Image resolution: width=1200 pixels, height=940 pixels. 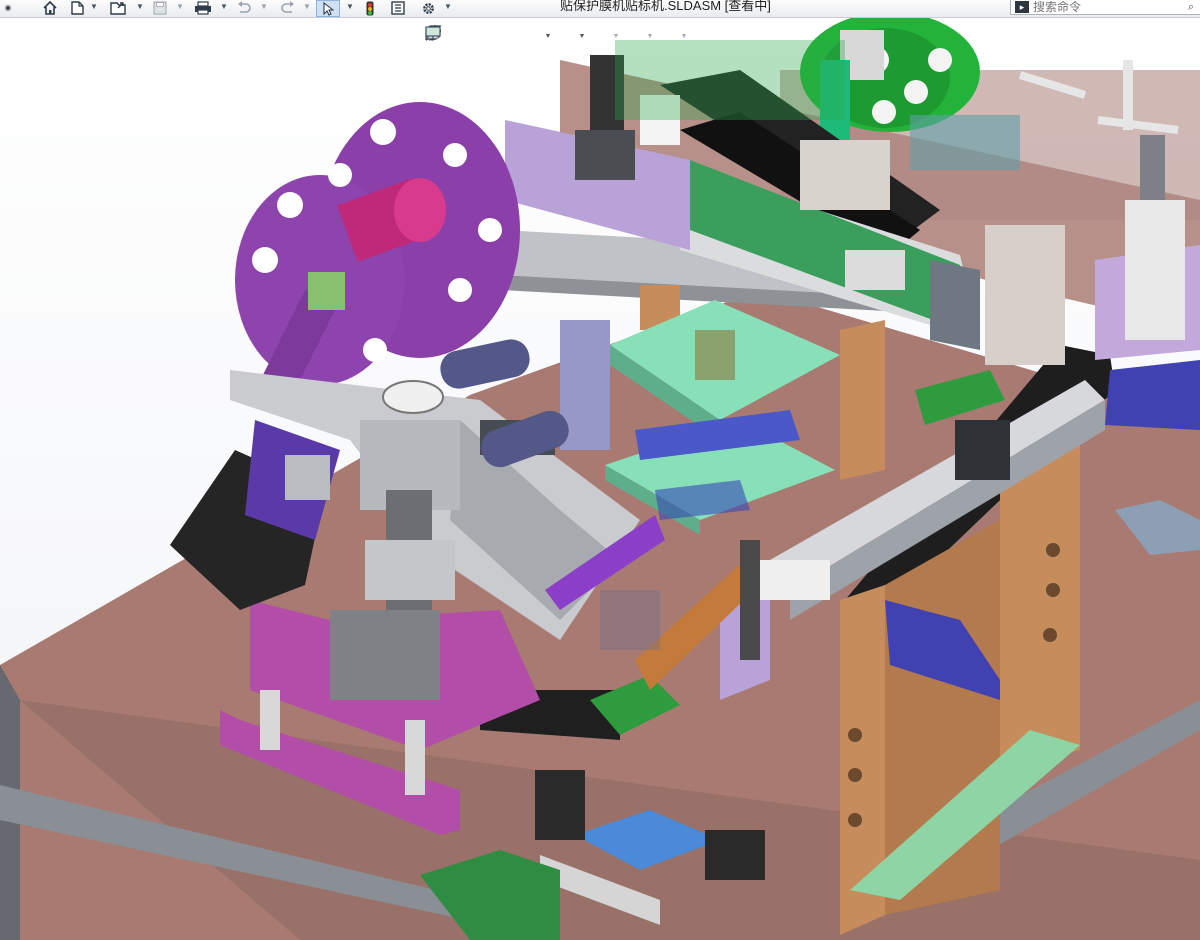 I want to click on scene-icon, so click(x=552, y=36).